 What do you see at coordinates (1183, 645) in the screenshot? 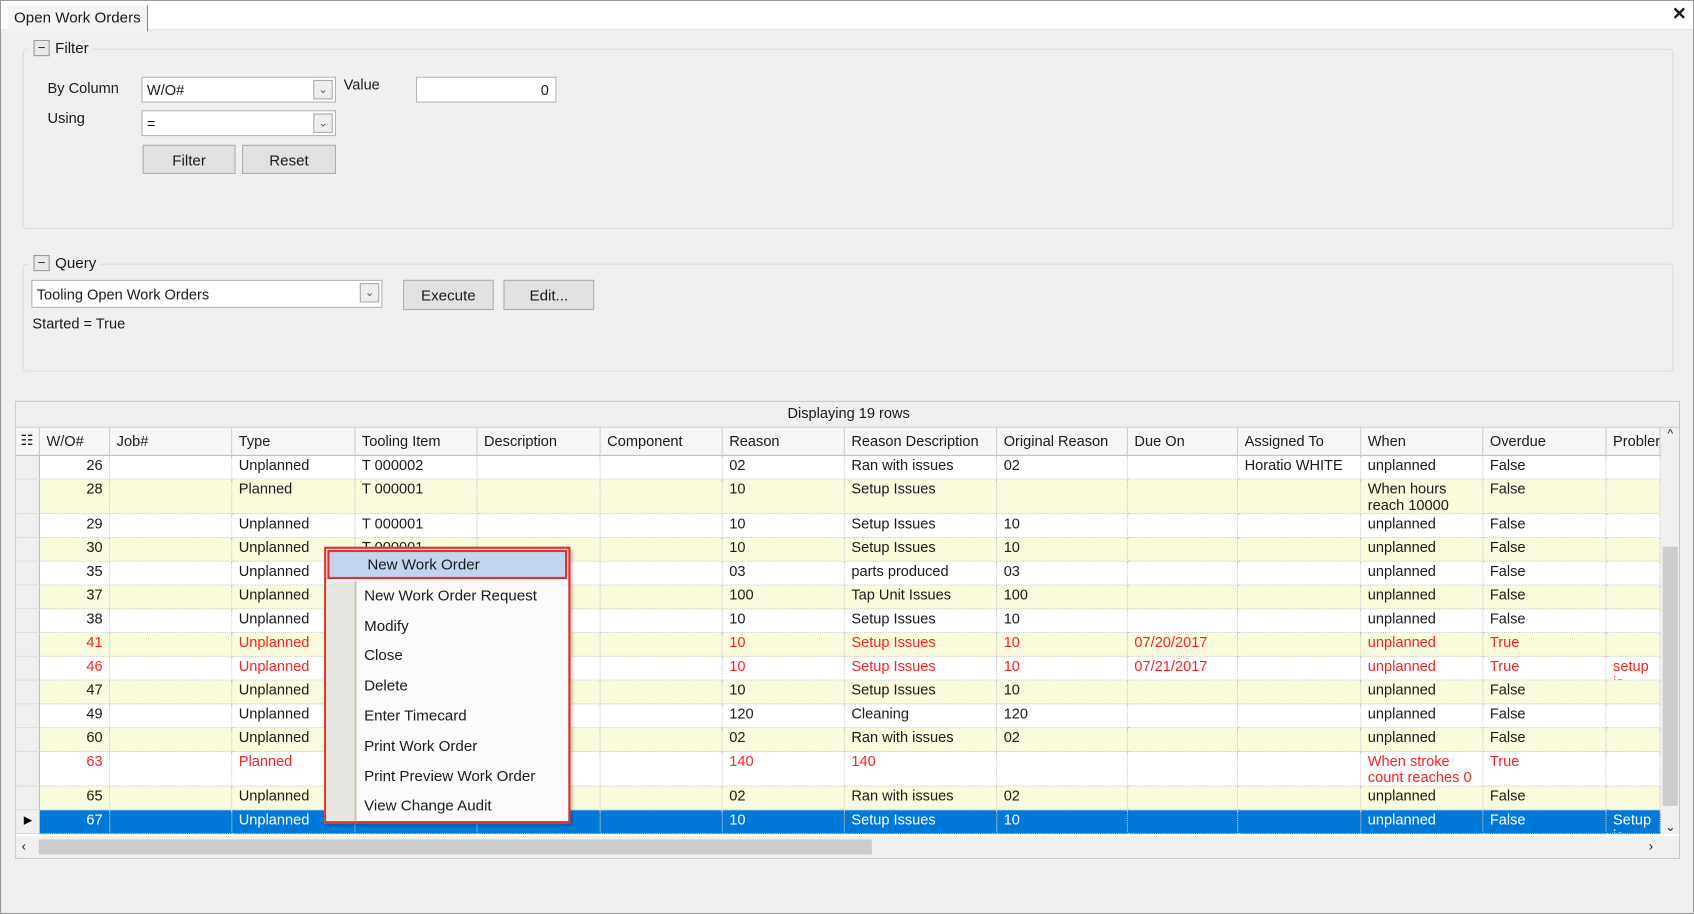
I see `cell-due-on: 07/20/2017` at bounding box center [1183, 645].